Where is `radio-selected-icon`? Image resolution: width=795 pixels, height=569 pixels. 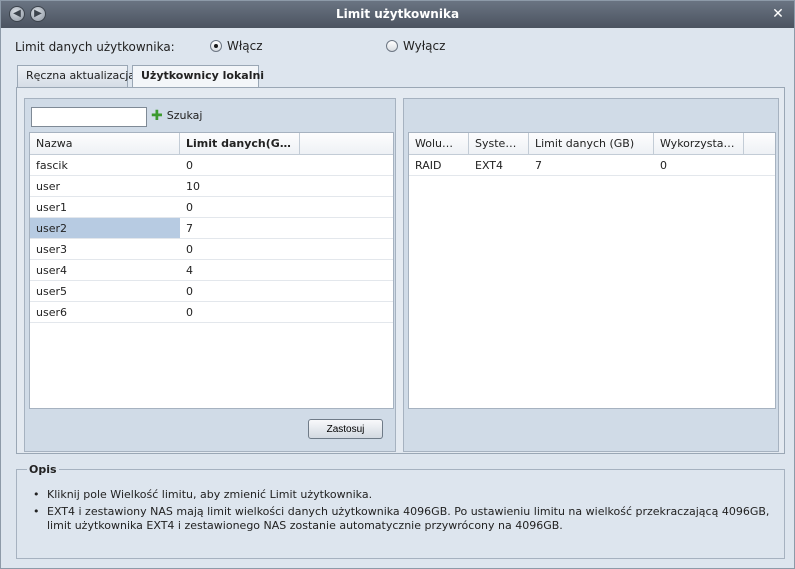
radio-selected-icon is located at coordinates (216, 46).